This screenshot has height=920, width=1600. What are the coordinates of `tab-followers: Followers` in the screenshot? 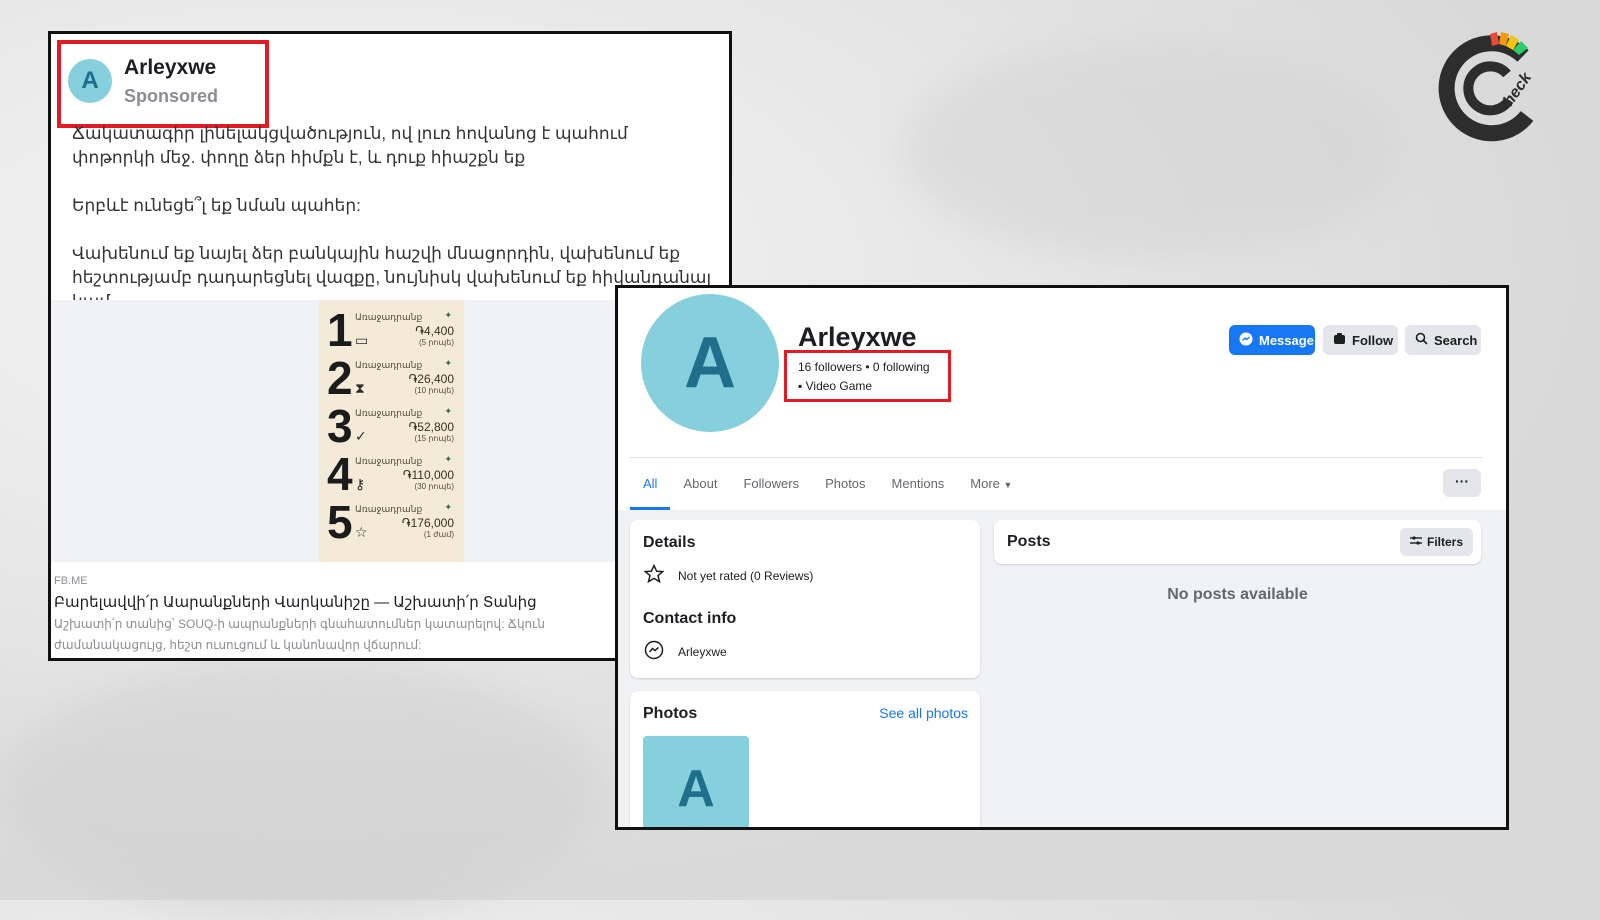 It's located at (771, 488).